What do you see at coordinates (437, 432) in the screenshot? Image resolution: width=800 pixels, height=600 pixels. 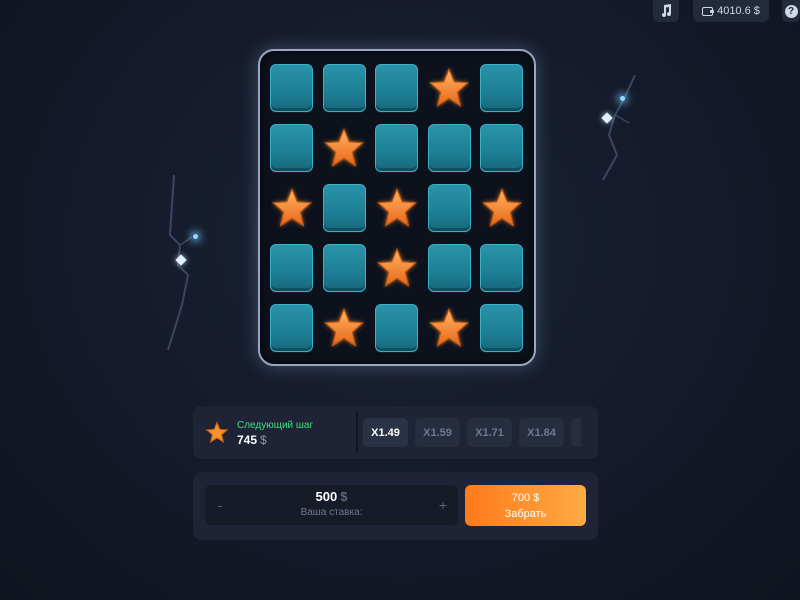 I see `multiplier-chip: X1.59` at bounding box center [437, 432].